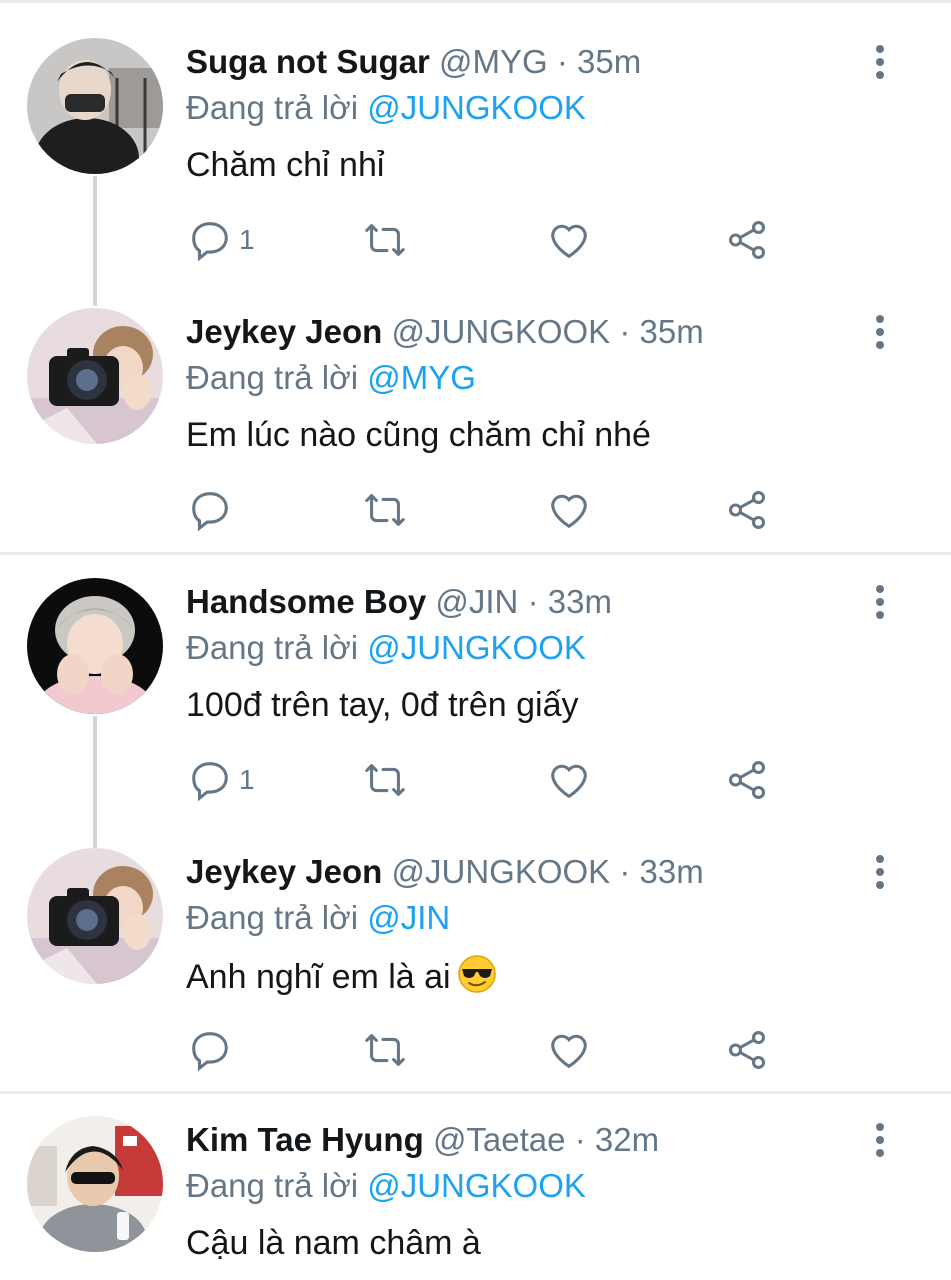 The image size is (951, 1280). Describe the element at coordinates (475, 1) in the screenshot. I see `top-divider` at that location.